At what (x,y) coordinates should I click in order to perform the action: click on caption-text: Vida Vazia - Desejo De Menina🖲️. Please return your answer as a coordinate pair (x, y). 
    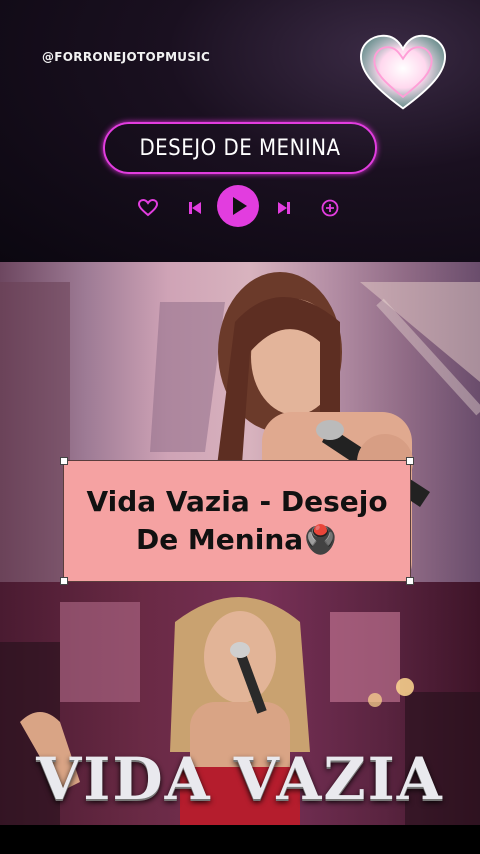
    Looking at the image, I should click on (237, 521).